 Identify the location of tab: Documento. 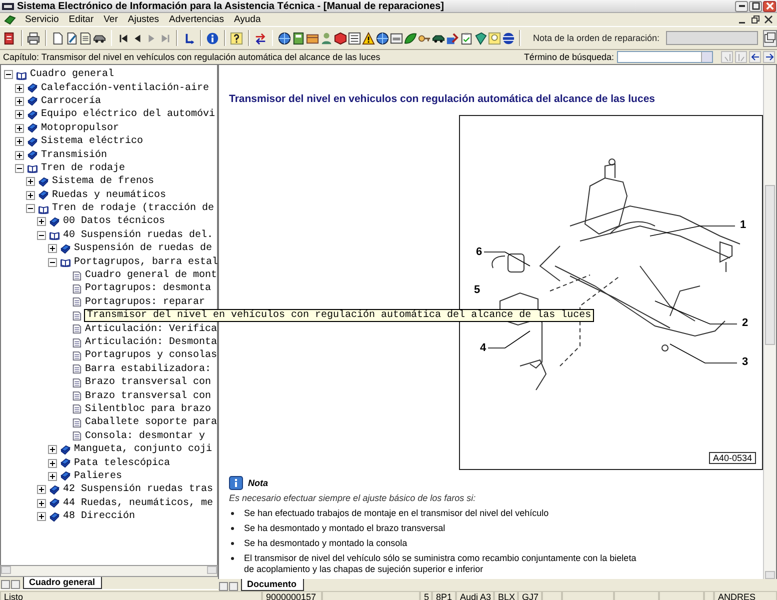
(272, 585).